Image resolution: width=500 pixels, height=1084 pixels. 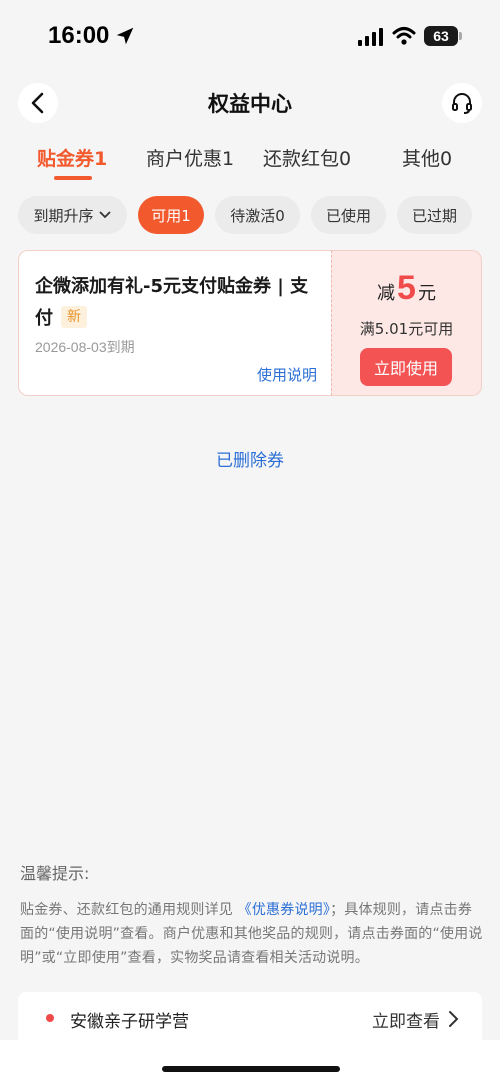 I want to click on home-indicator, so click(x=251, y=1069).